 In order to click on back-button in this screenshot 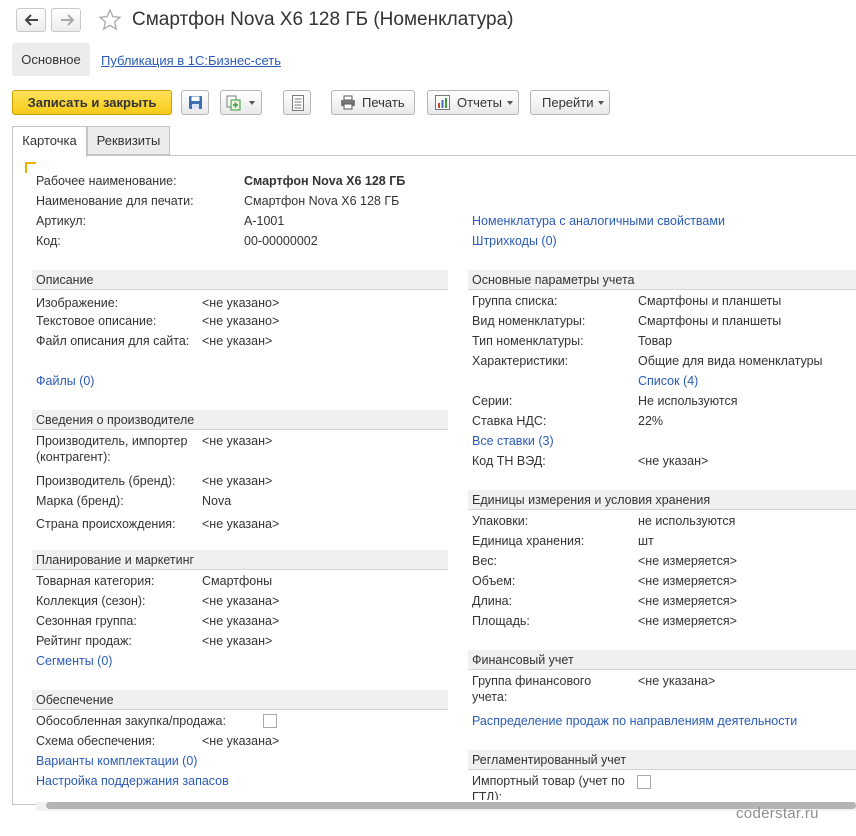, I will do `click(31, 20)`.